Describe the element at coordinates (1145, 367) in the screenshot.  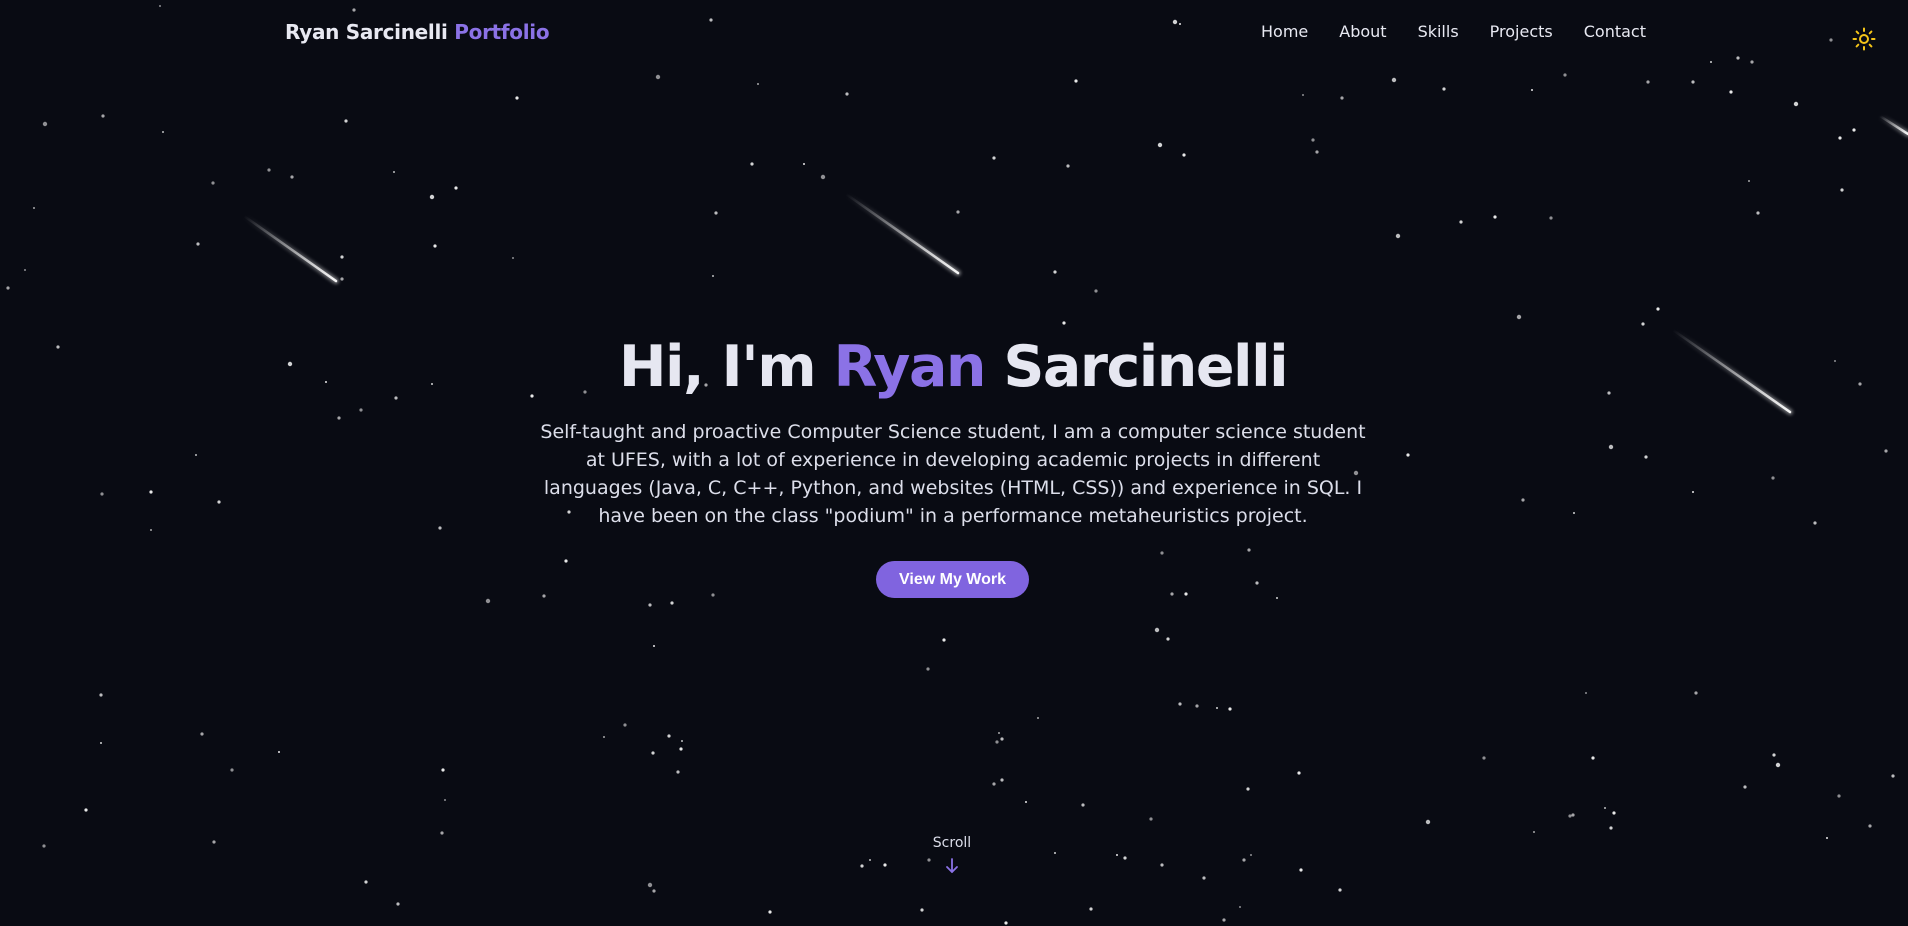
I see `hero-last-name: Sarcinelli` at that location.